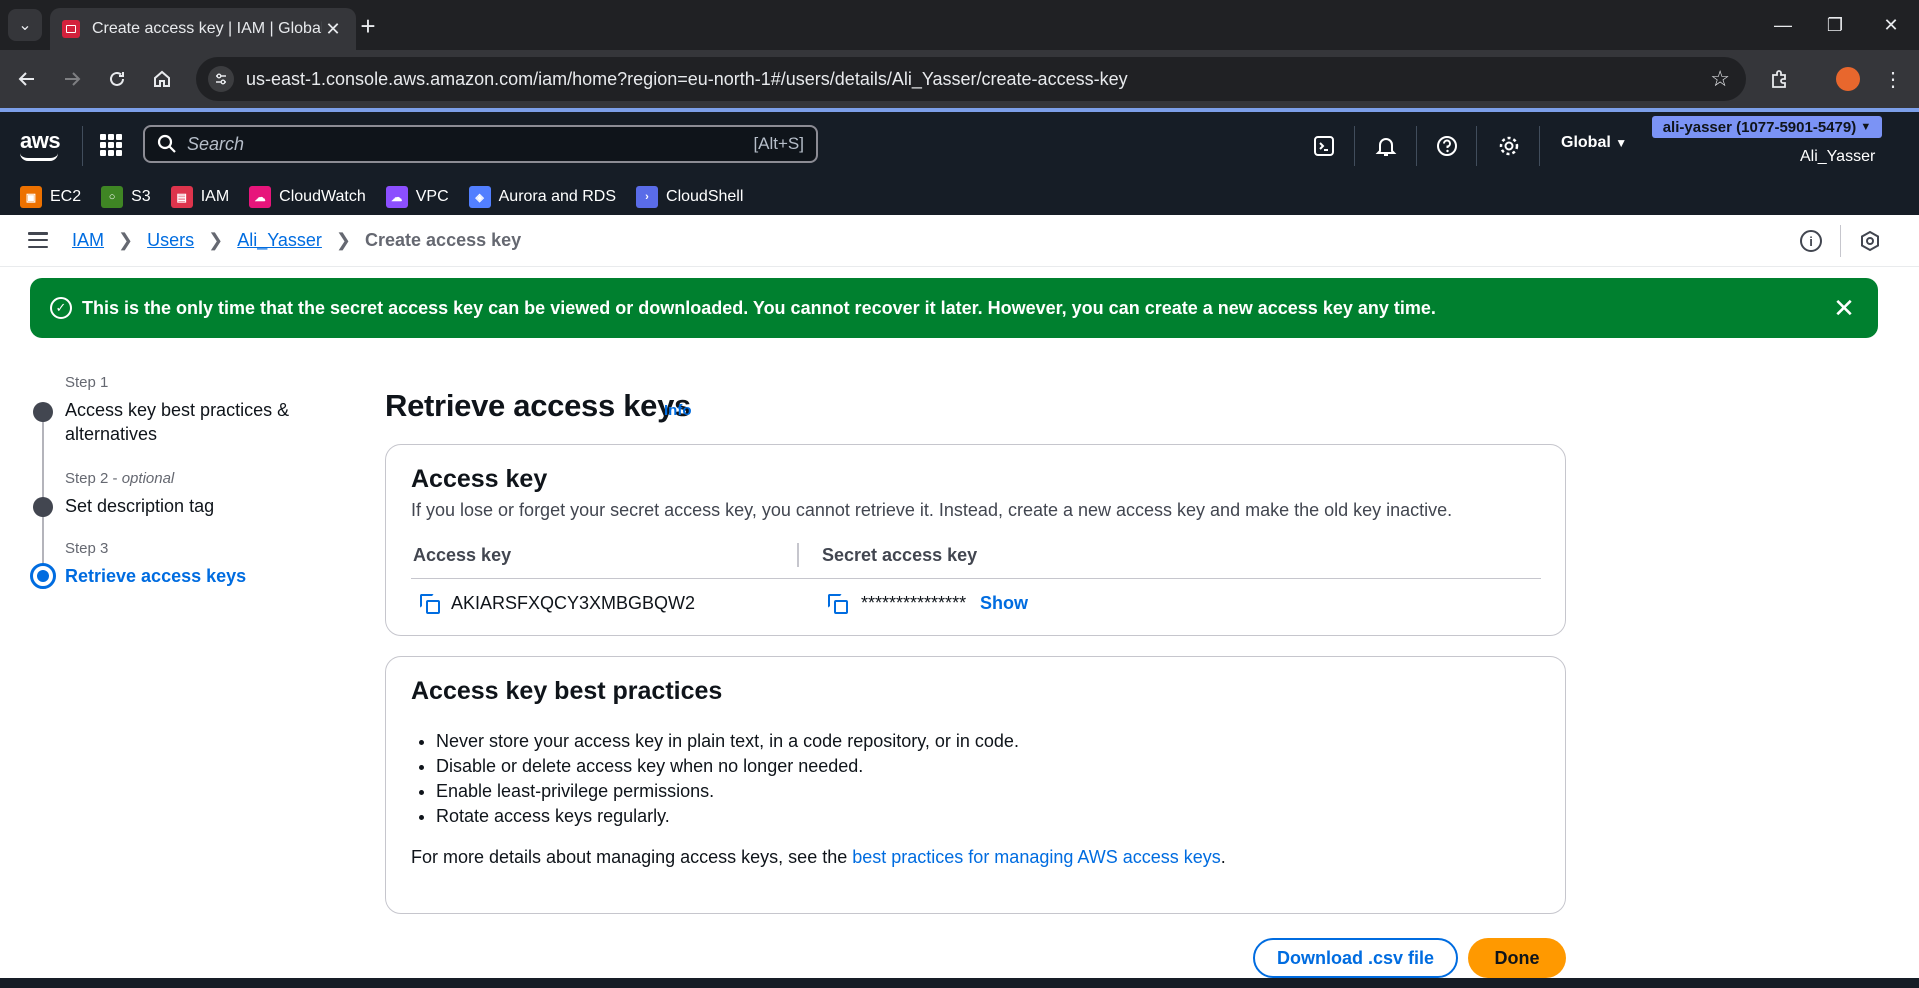  Describe the element at coordinates (120, 478) in the screenshot. I see `step-2-label: Step 2 - optional` at that location.